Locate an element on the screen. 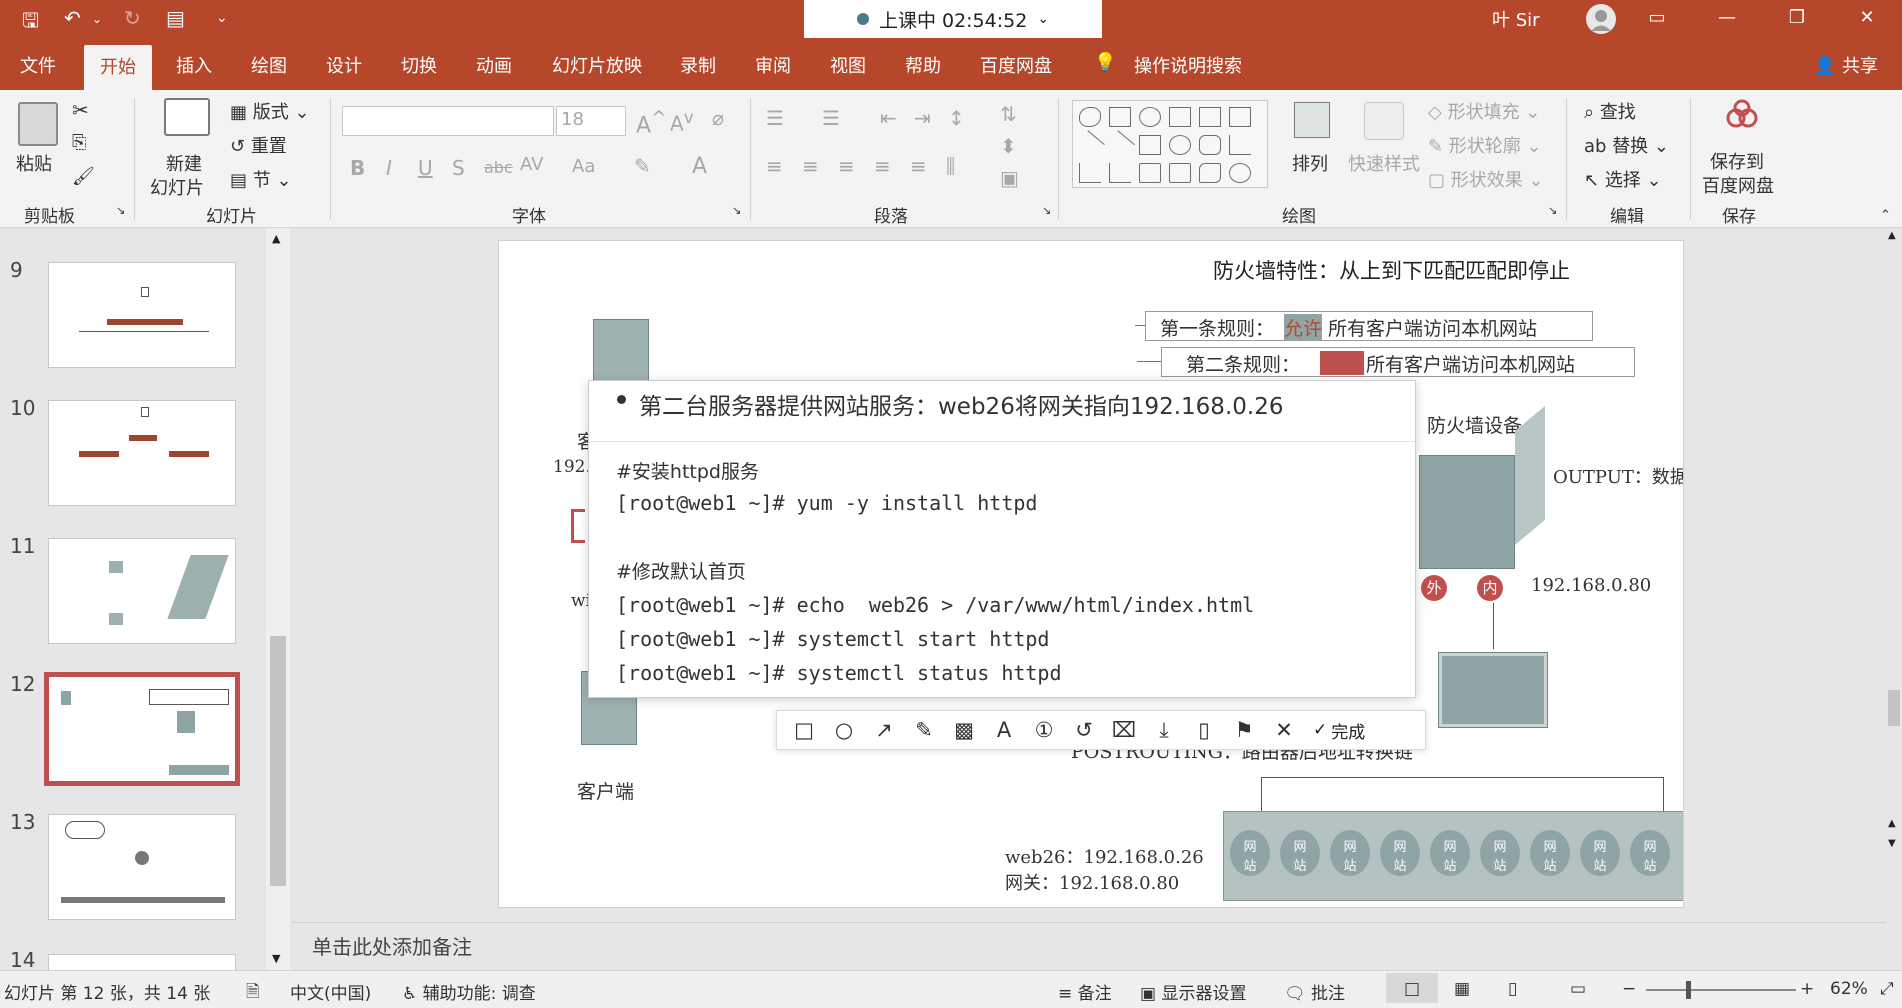  oval-shape-icon is located at coordinates (1180, 145).